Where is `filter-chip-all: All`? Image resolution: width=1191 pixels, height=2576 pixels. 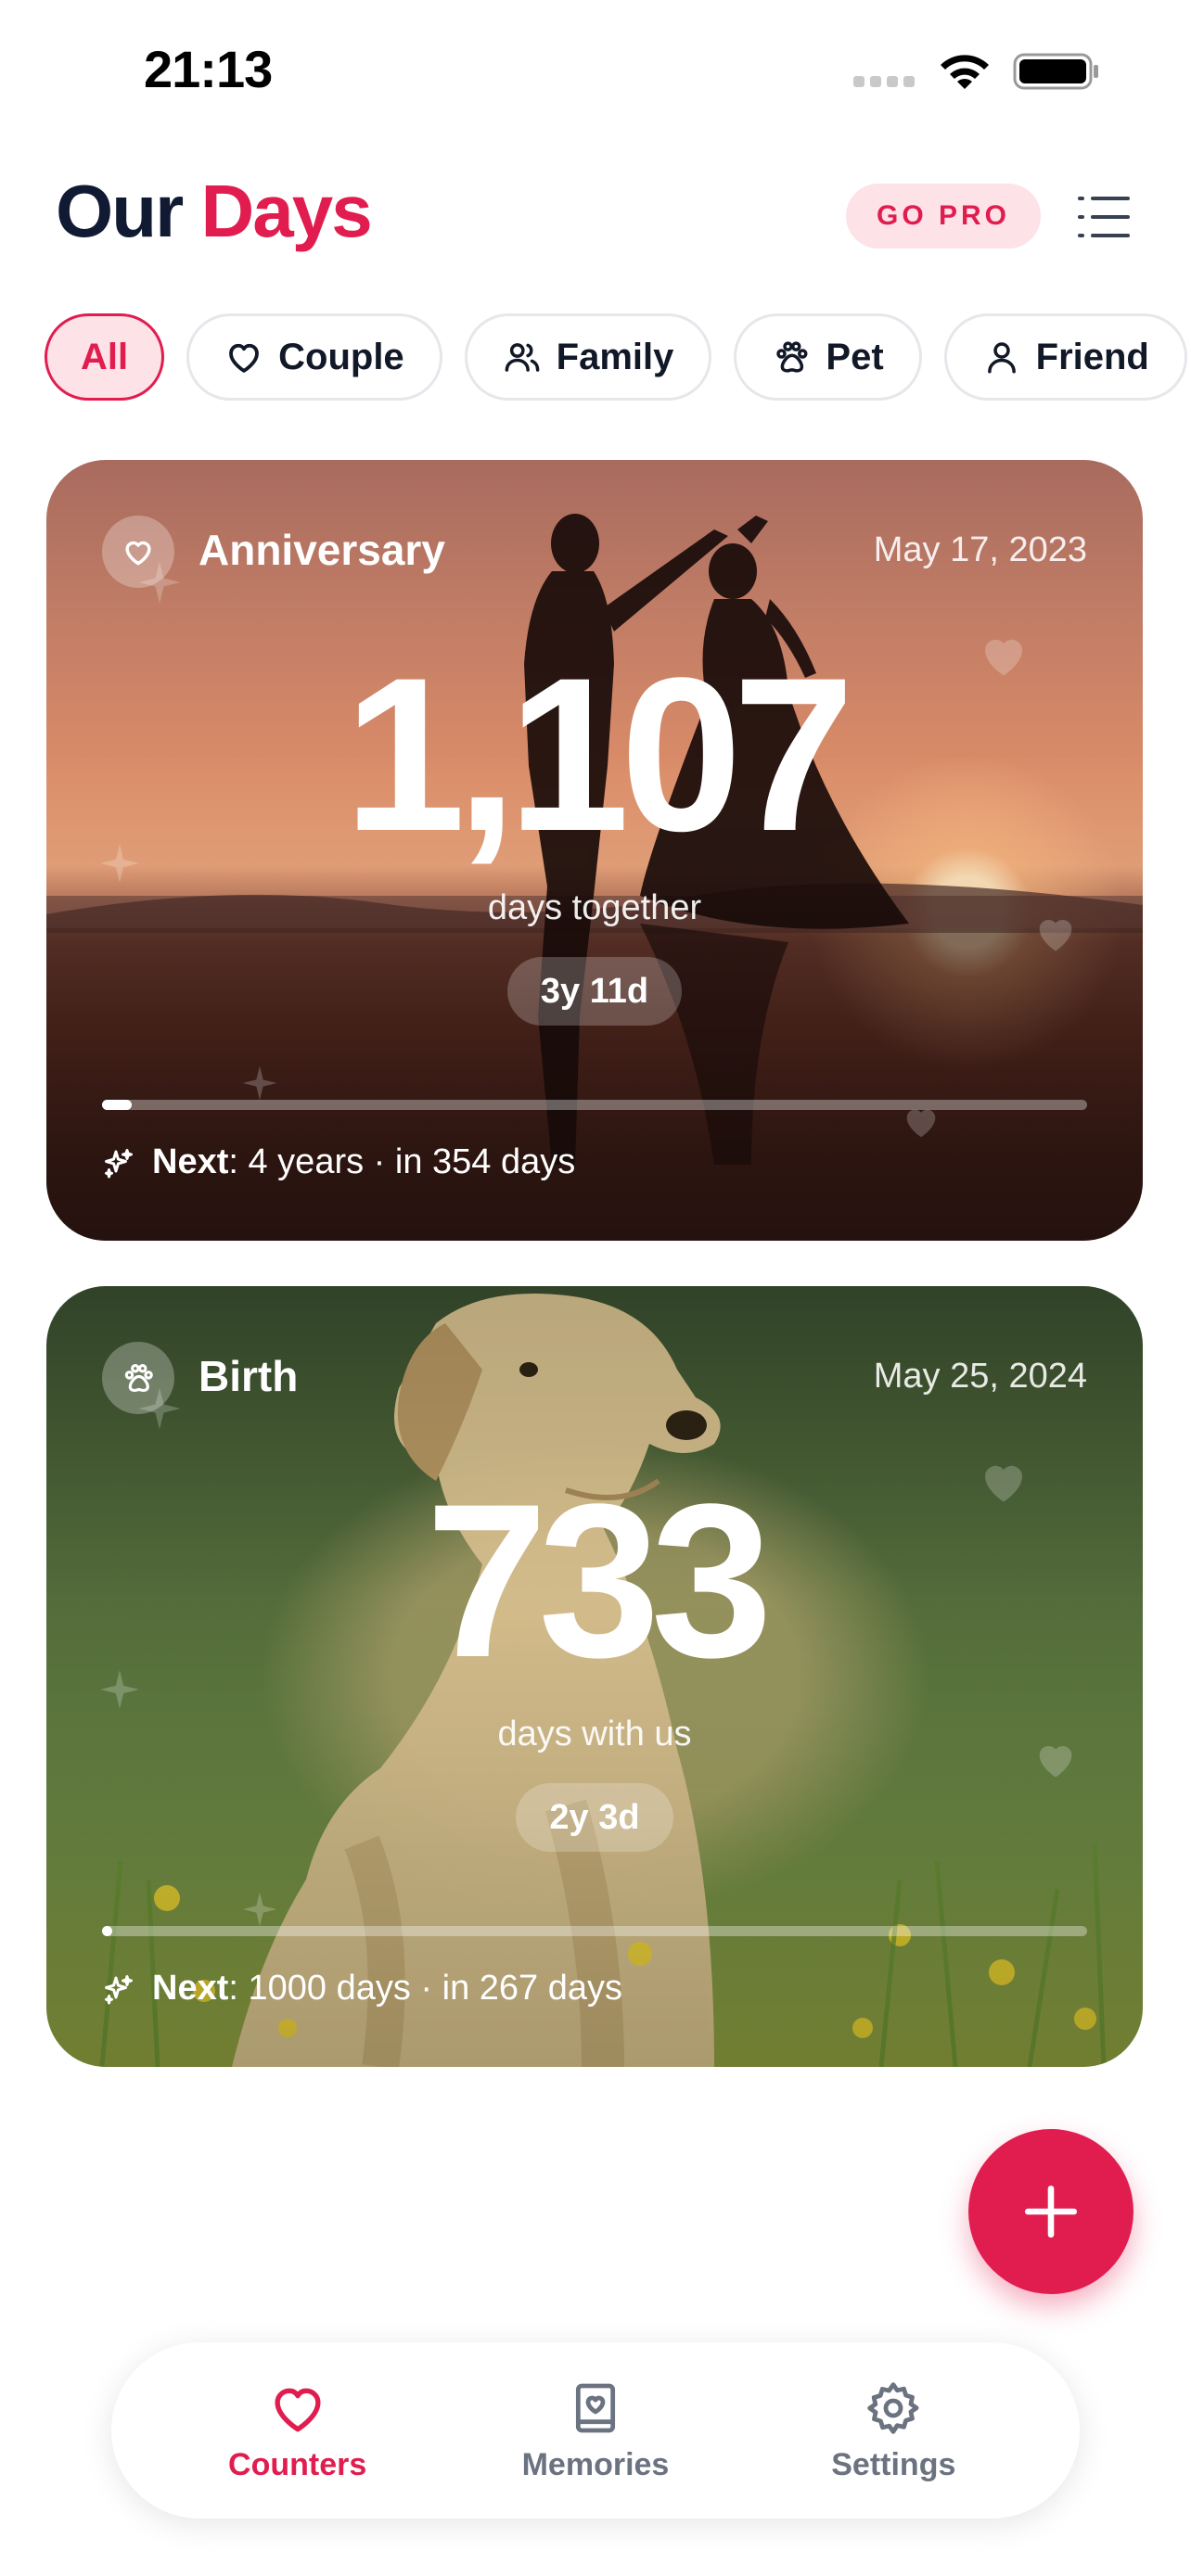 filter-chip-all: All is located at coordinates (105, 357).